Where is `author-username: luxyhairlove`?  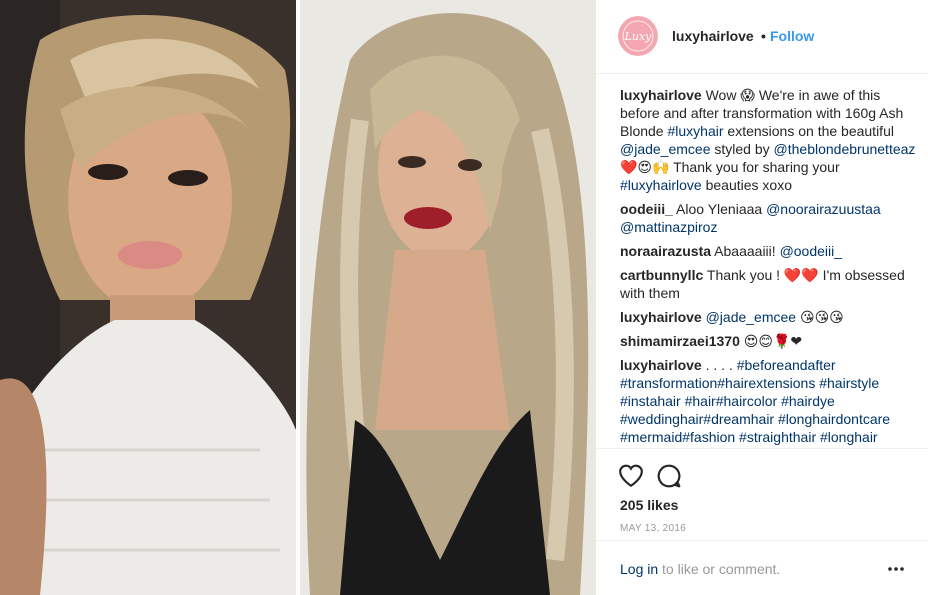
author-username: luxyhairlove is located at coordinates (713, 36).